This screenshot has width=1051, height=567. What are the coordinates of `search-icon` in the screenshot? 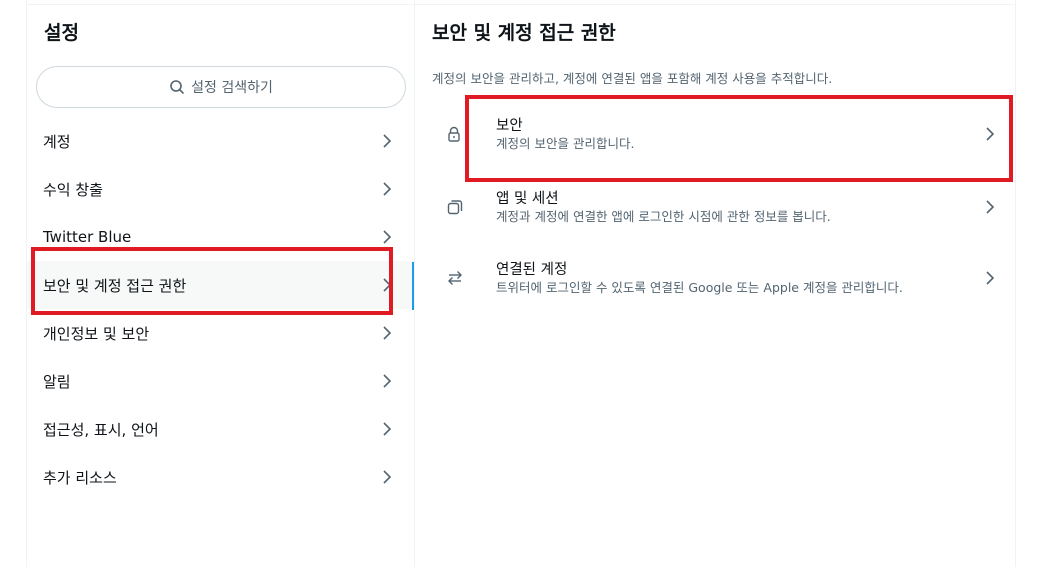 It's located at (177, 87).